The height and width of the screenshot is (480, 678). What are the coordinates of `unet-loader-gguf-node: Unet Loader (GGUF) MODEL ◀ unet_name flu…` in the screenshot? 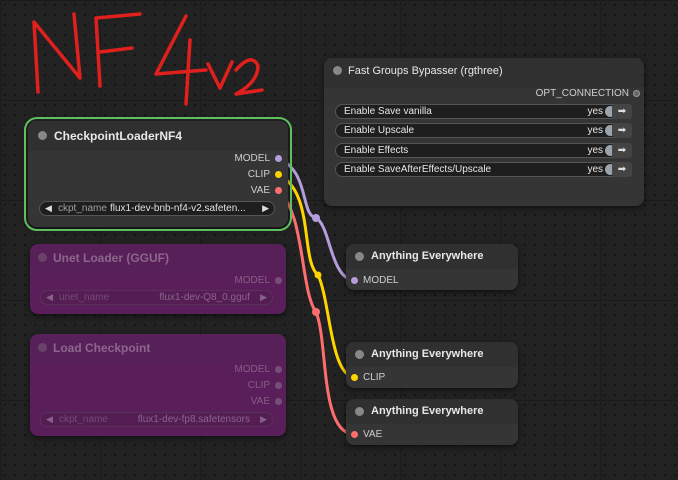 It's located at (158, 279).